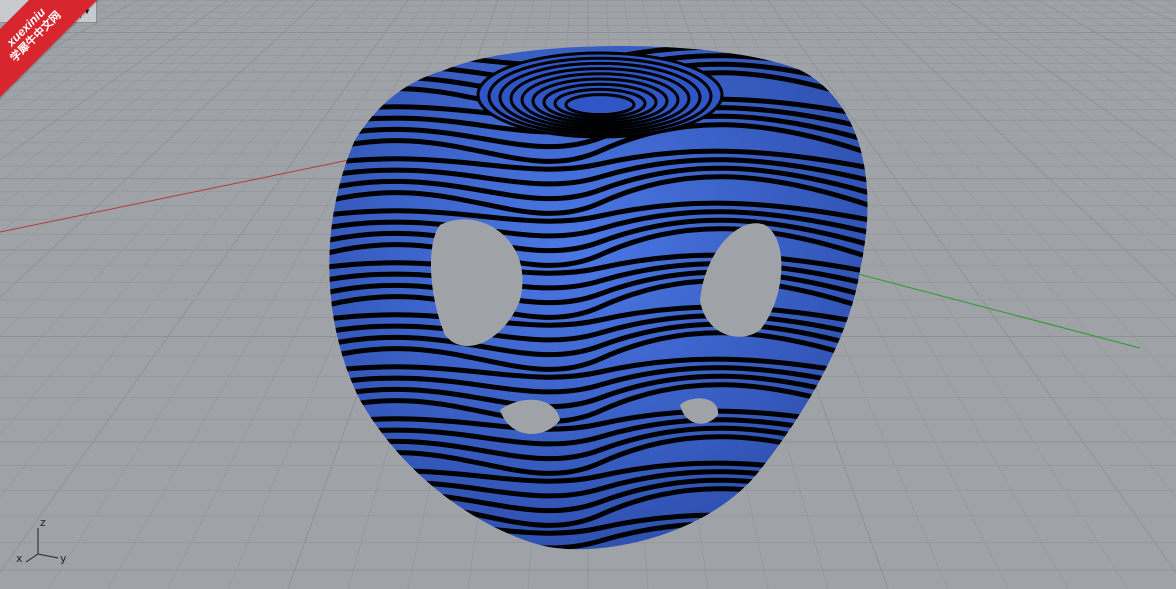 The height and width of the screenshot is (589, 1176). What do you see at coordinates (63, 558) in the screenshot?
I see `axis-y-label: y` at bounding box center [63, 558].